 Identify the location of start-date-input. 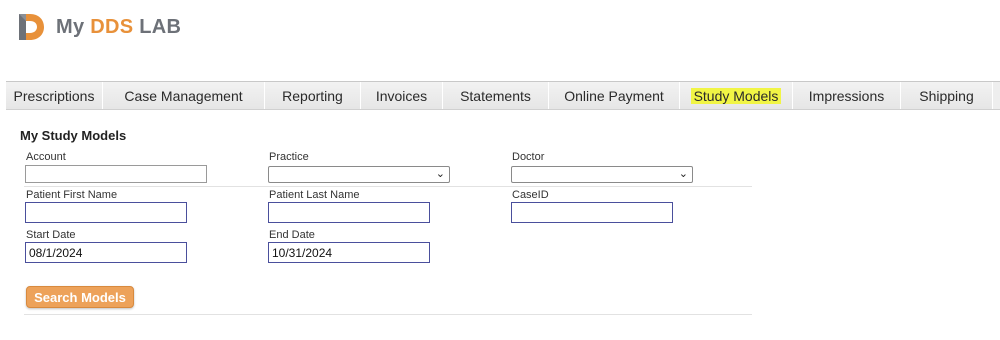
(106, 252).